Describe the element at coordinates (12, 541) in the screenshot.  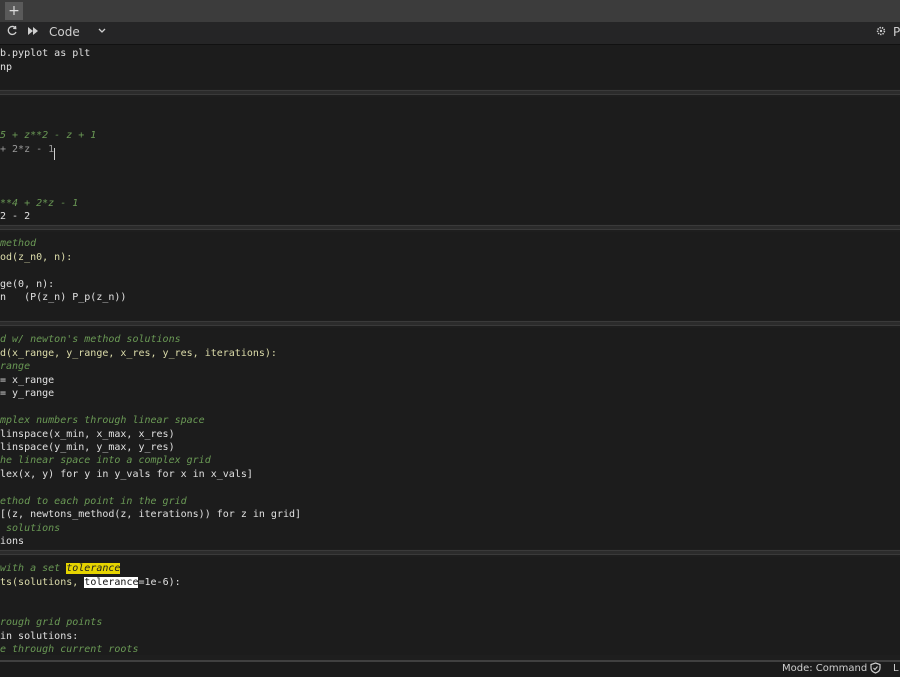
I see `code-line: ions` at that location.